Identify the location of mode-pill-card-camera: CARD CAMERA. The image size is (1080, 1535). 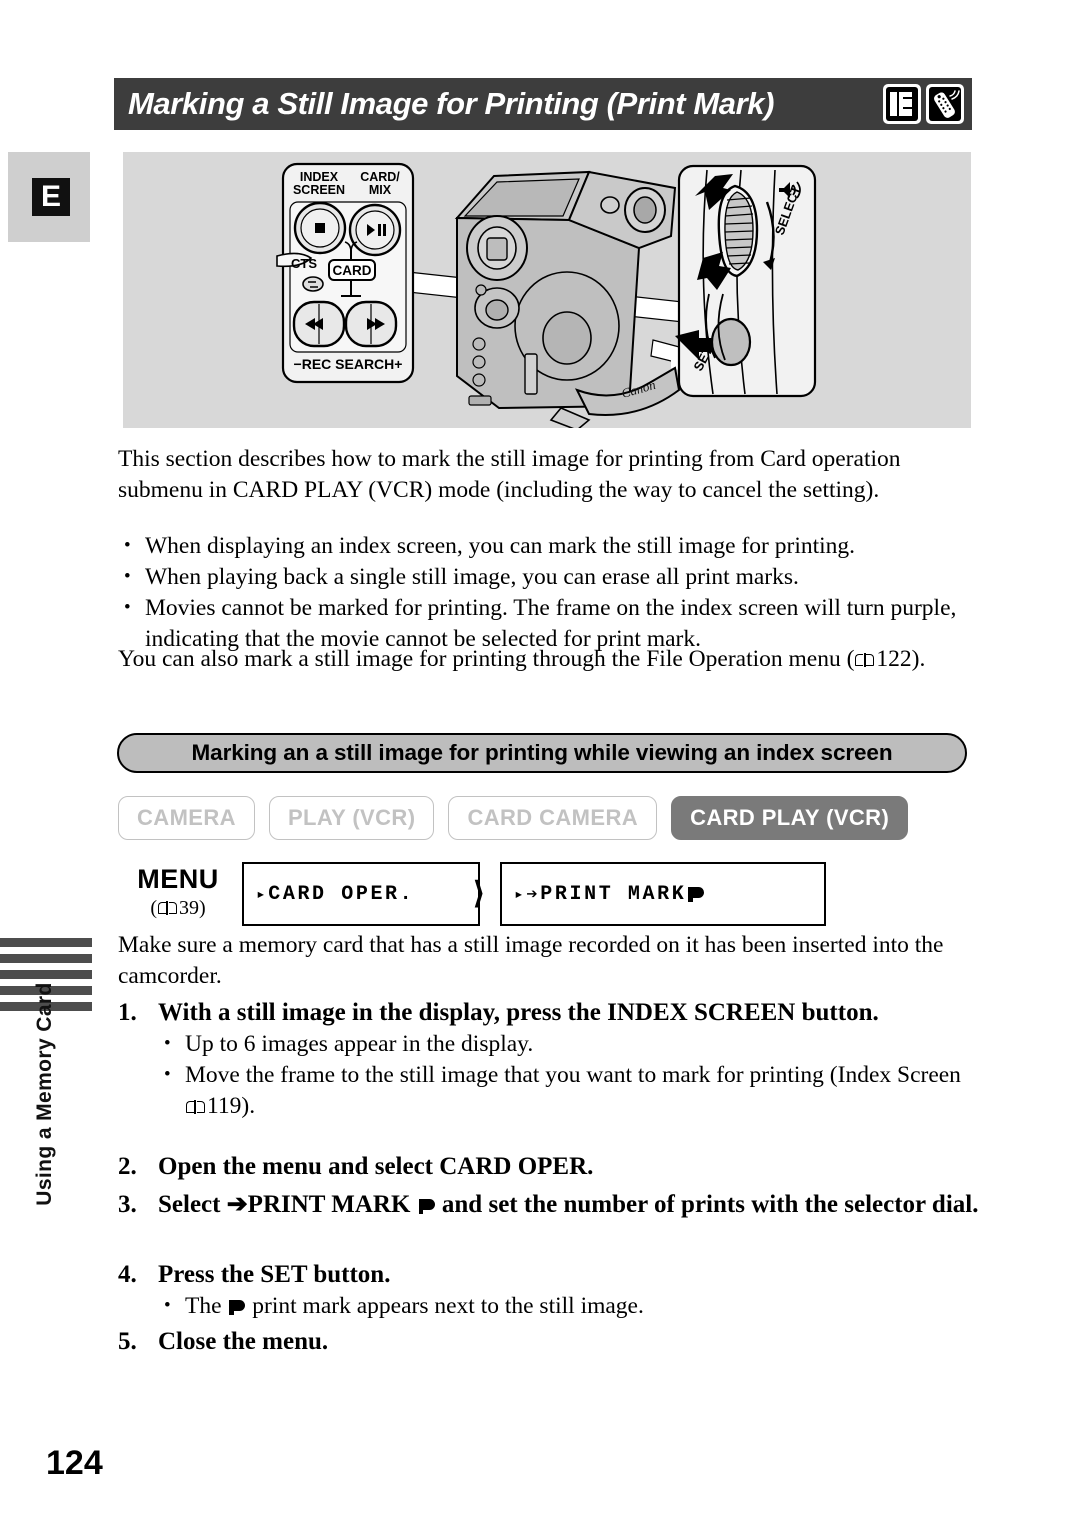
(553, 818).